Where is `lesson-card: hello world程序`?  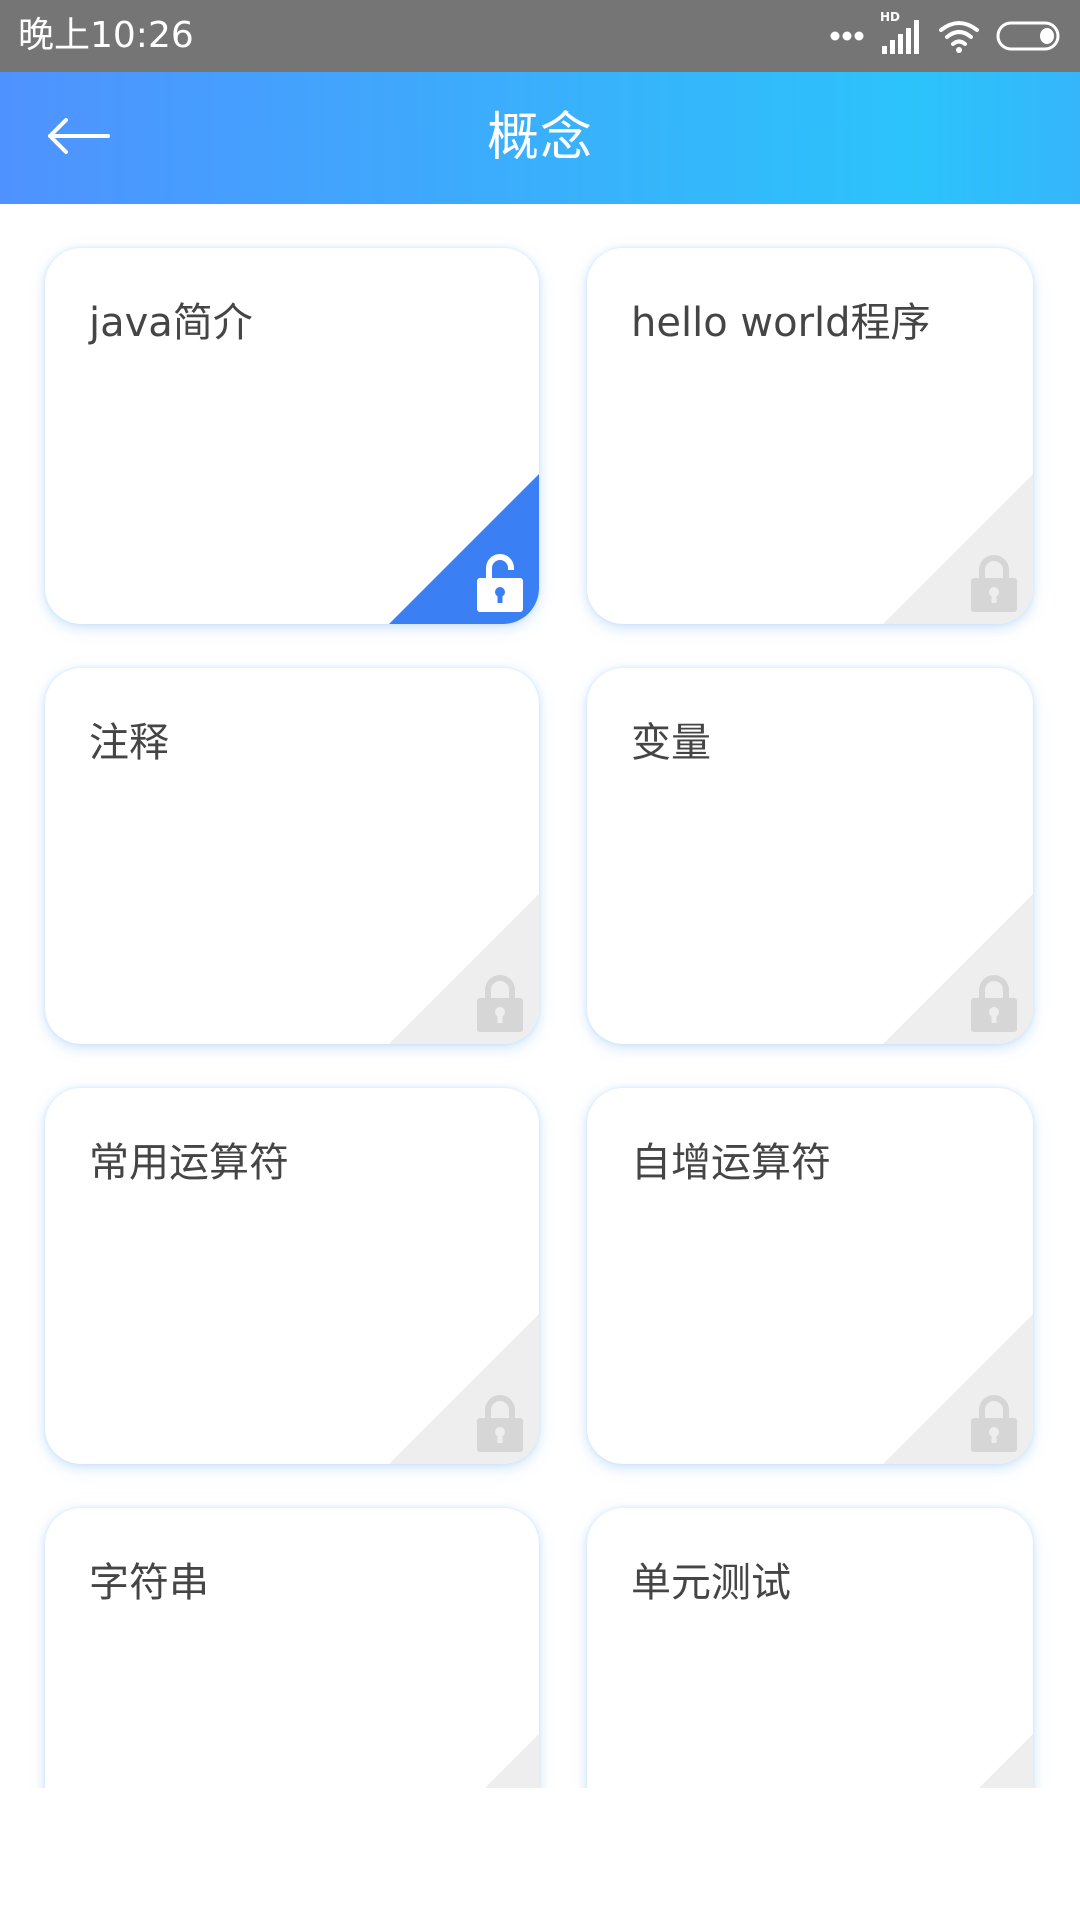 lesson-card: hello world程序 is located at coordinates (810, 436).